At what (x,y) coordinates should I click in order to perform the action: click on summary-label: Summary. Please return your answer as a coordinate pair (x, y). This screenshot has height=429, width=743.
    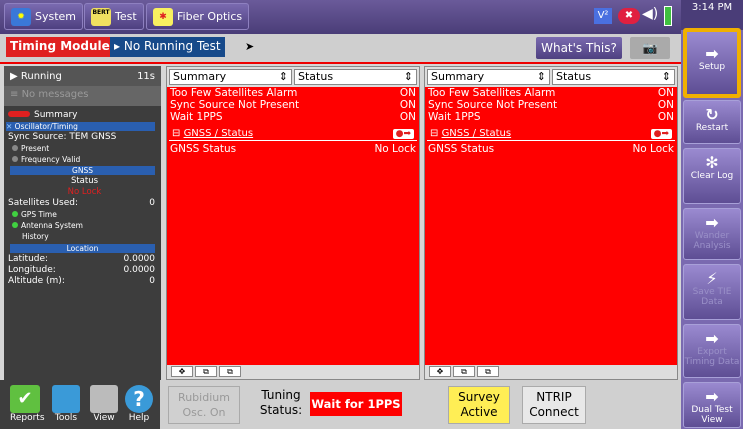
    Looking at the image, I should click on (56, 115).